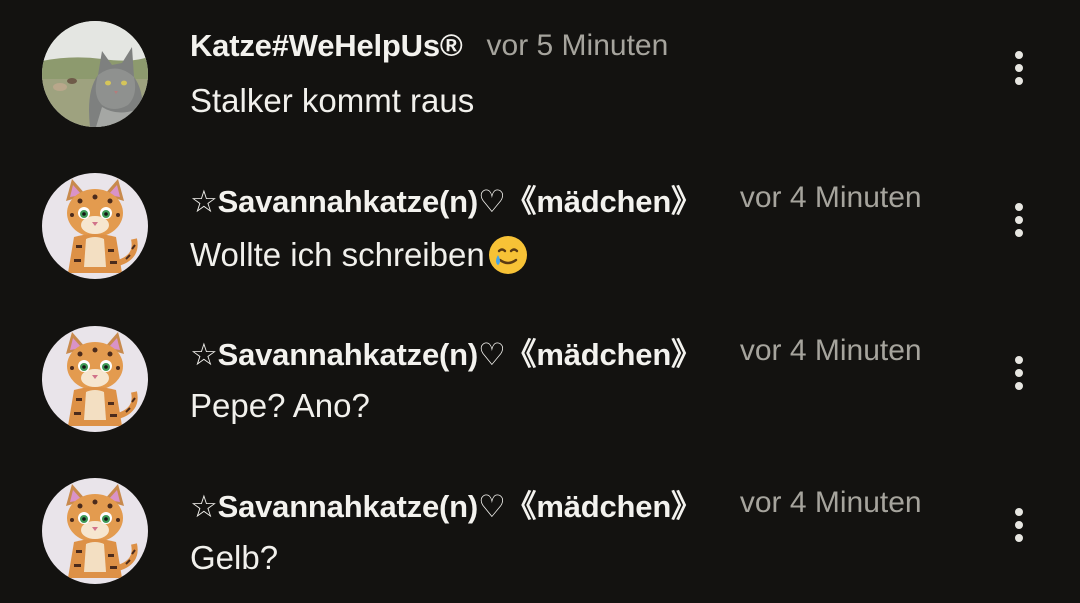 The image size is (1080, 603). I want to click on comment-text: Pepe? Ano?, so click(280, 406).